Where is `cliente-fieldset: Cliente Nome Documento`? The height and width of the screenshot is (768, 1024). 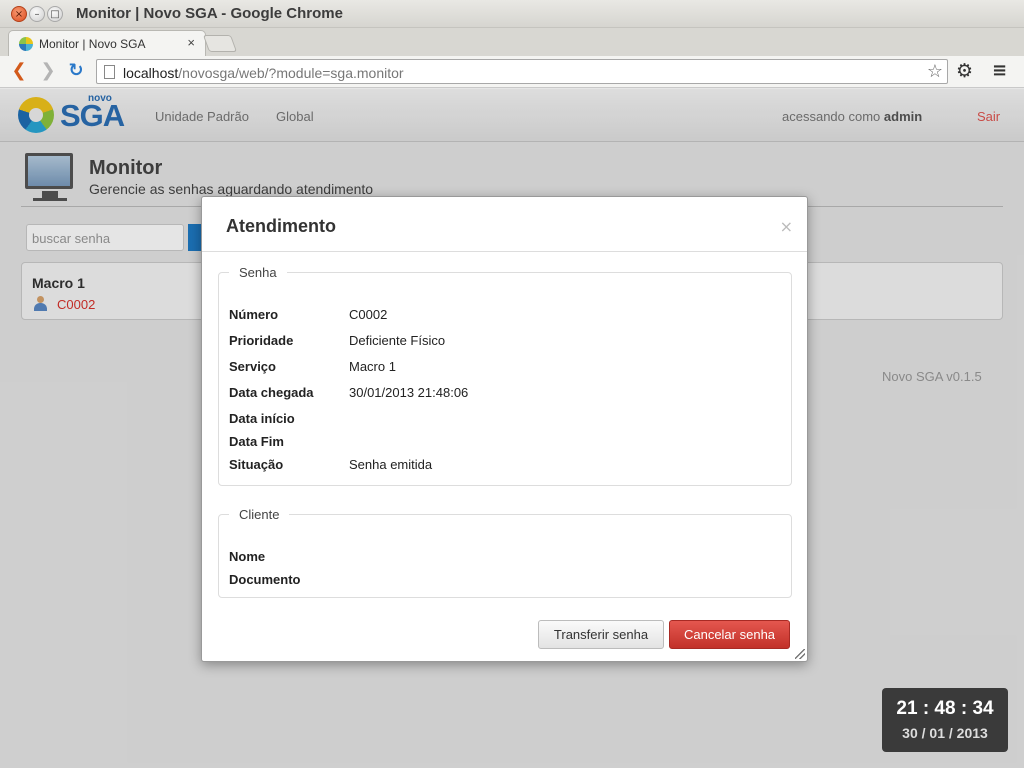 cliente-fieldset: Cliente Nome Documento is located at coordinates (505, 552).